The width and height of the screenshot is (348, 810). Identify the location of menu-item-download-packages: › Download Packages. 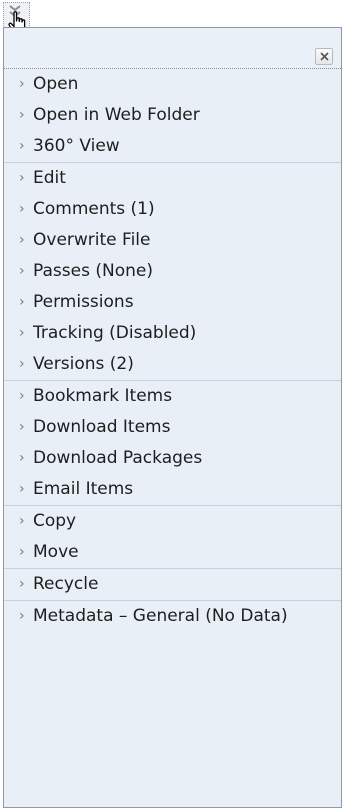
(172, 458).